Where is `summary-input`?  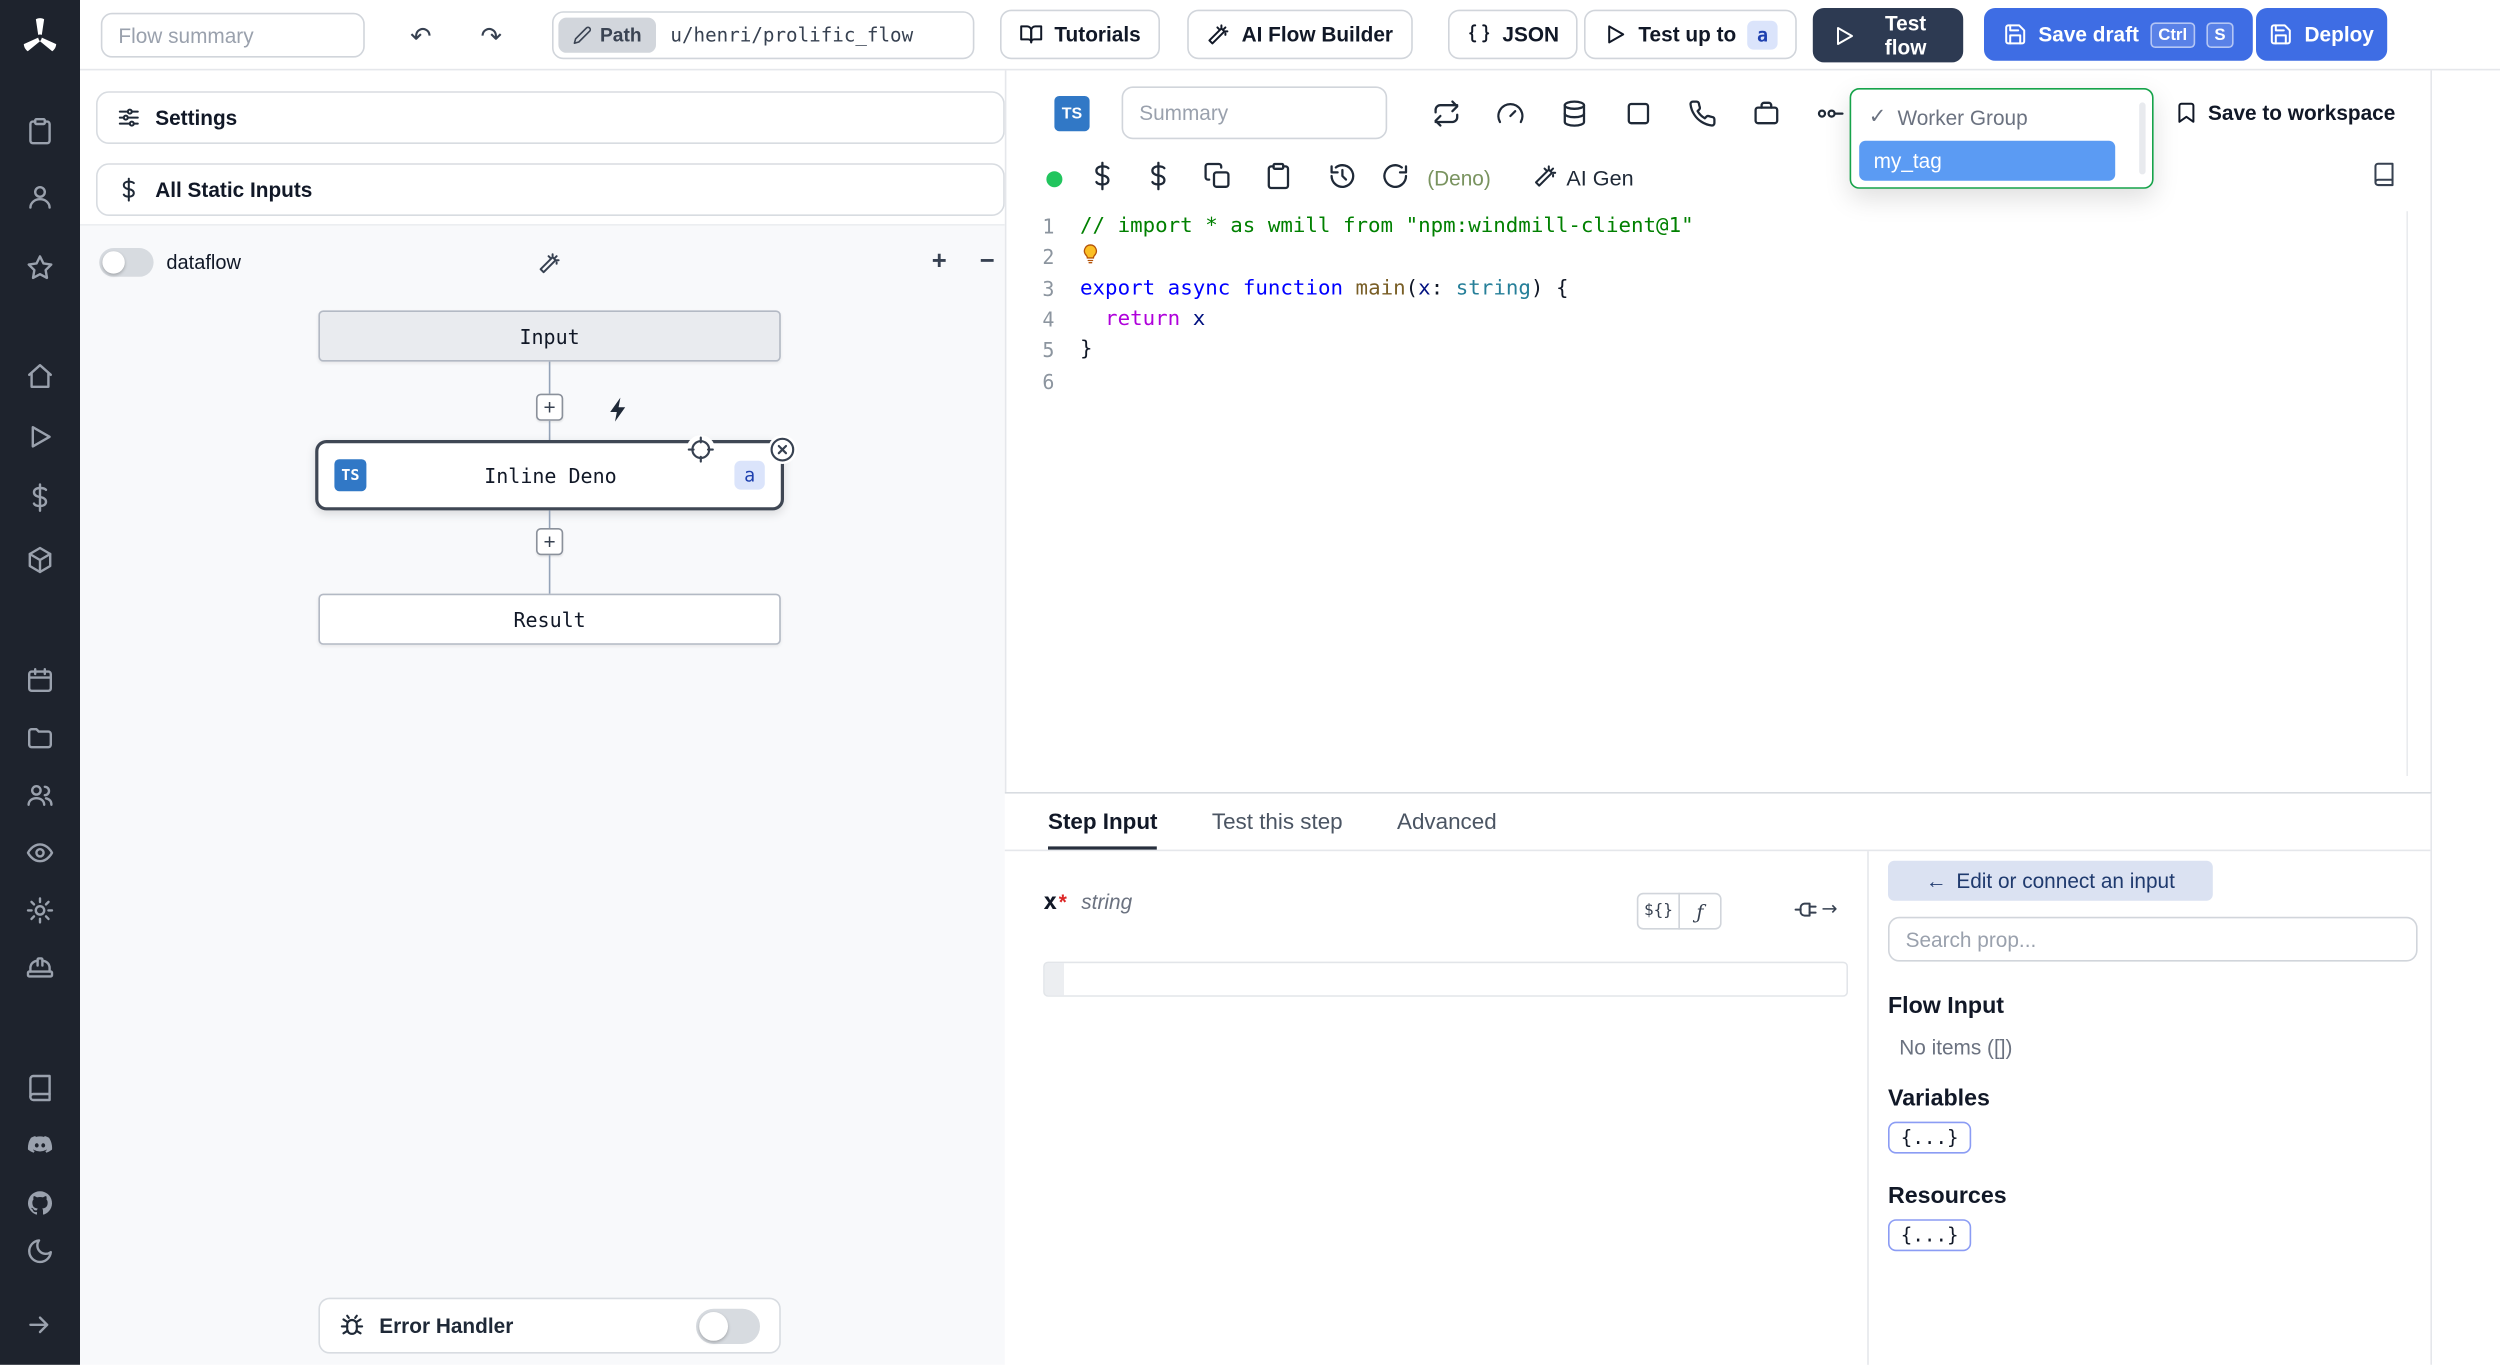
summary-input is located at coordinates (1254, 113).